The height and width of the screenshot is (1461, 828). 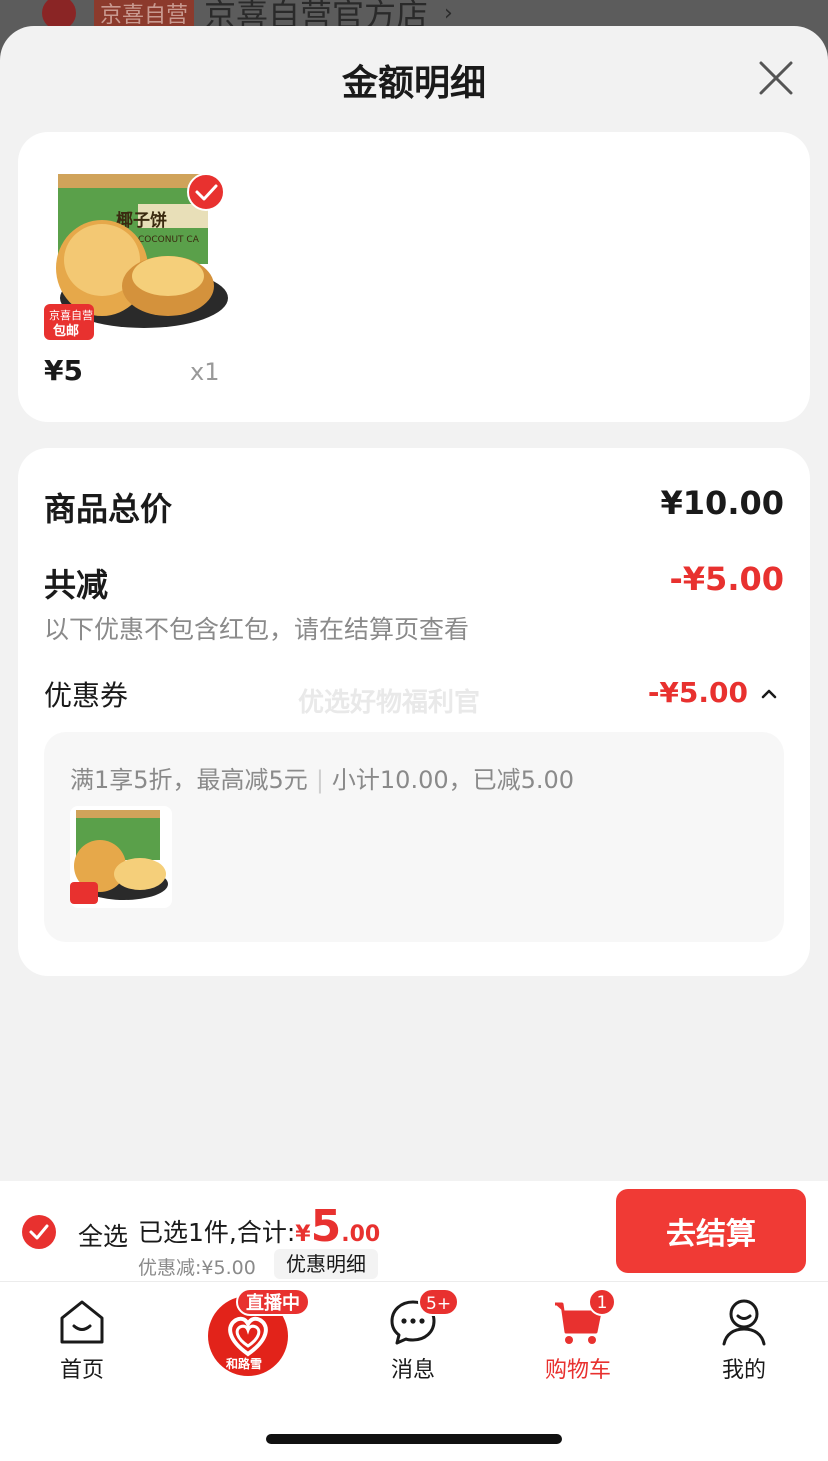 What do you see at coordinates (722, 503) in the screenshot?
I see `goods-total-value: ¥10.00` at bounding box center [722, 503].